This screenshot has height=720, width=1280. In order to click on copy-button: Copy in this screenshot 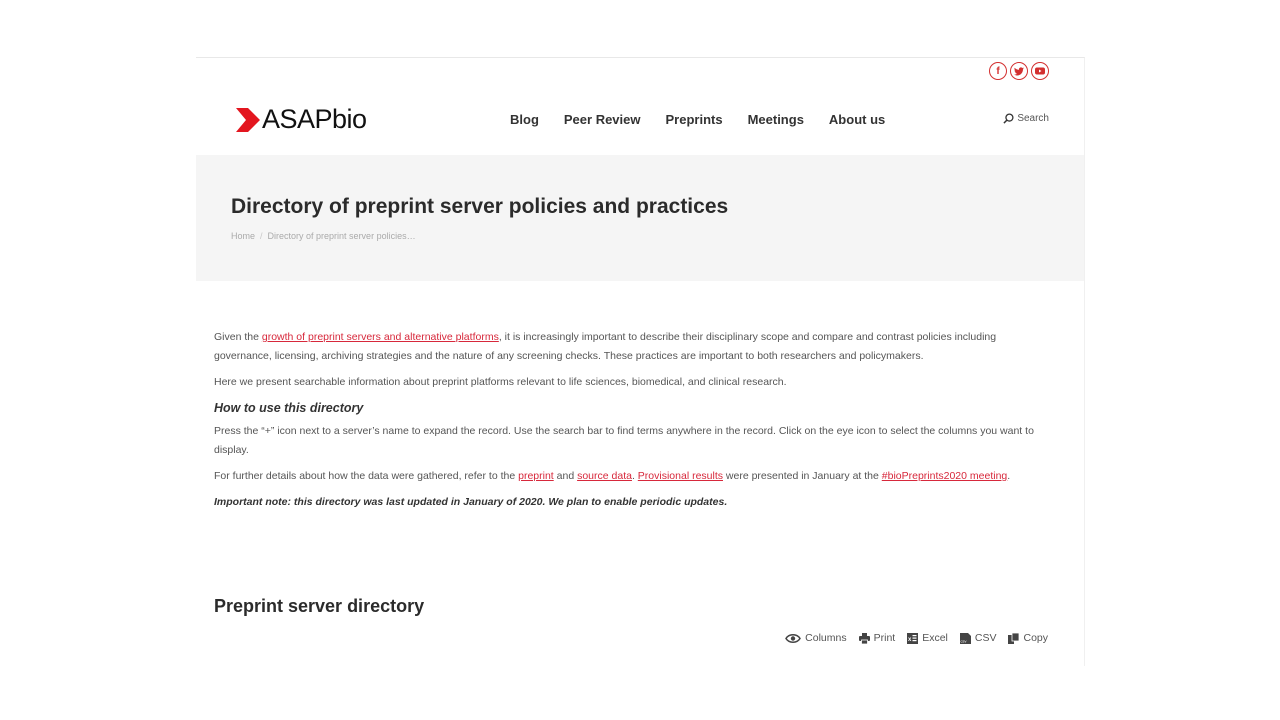, I will do `click(1028, 638)`.